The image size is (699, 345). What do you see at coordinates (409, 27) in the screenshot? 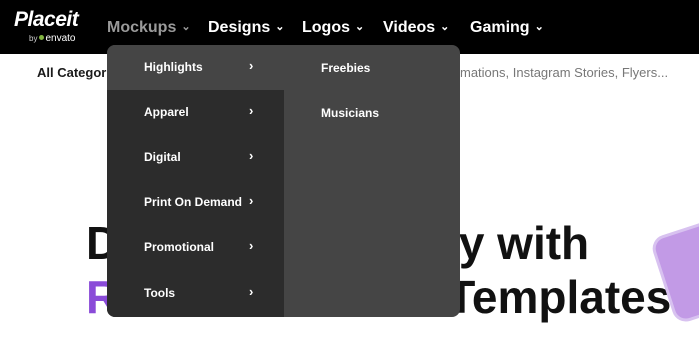
I see `nav-item-label: Videos` at bounding box center [409, 27].